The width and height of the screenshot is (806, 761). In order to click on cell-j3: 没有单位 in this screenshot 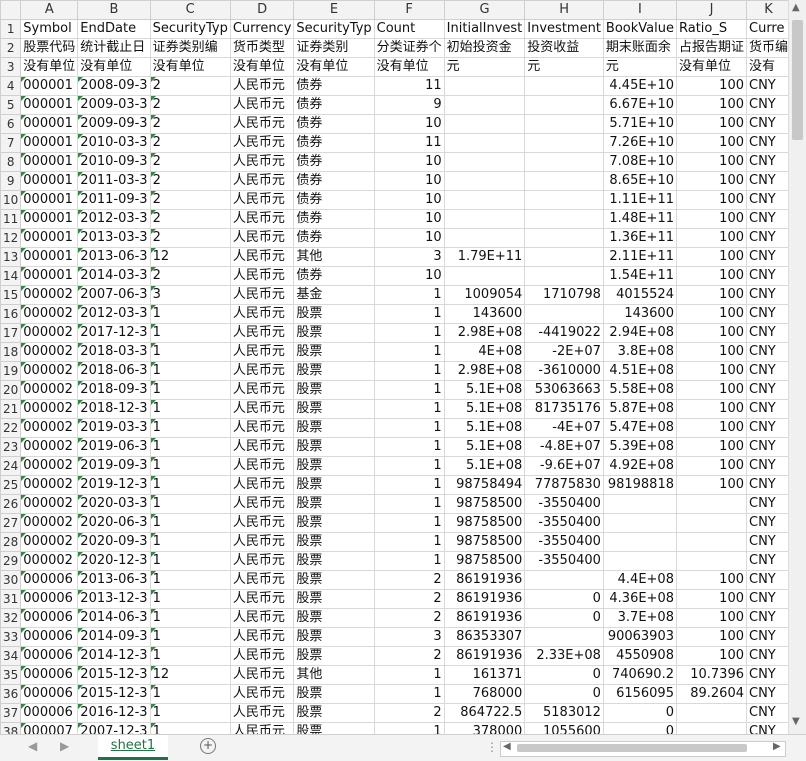, I will do `click(711, 67)`.